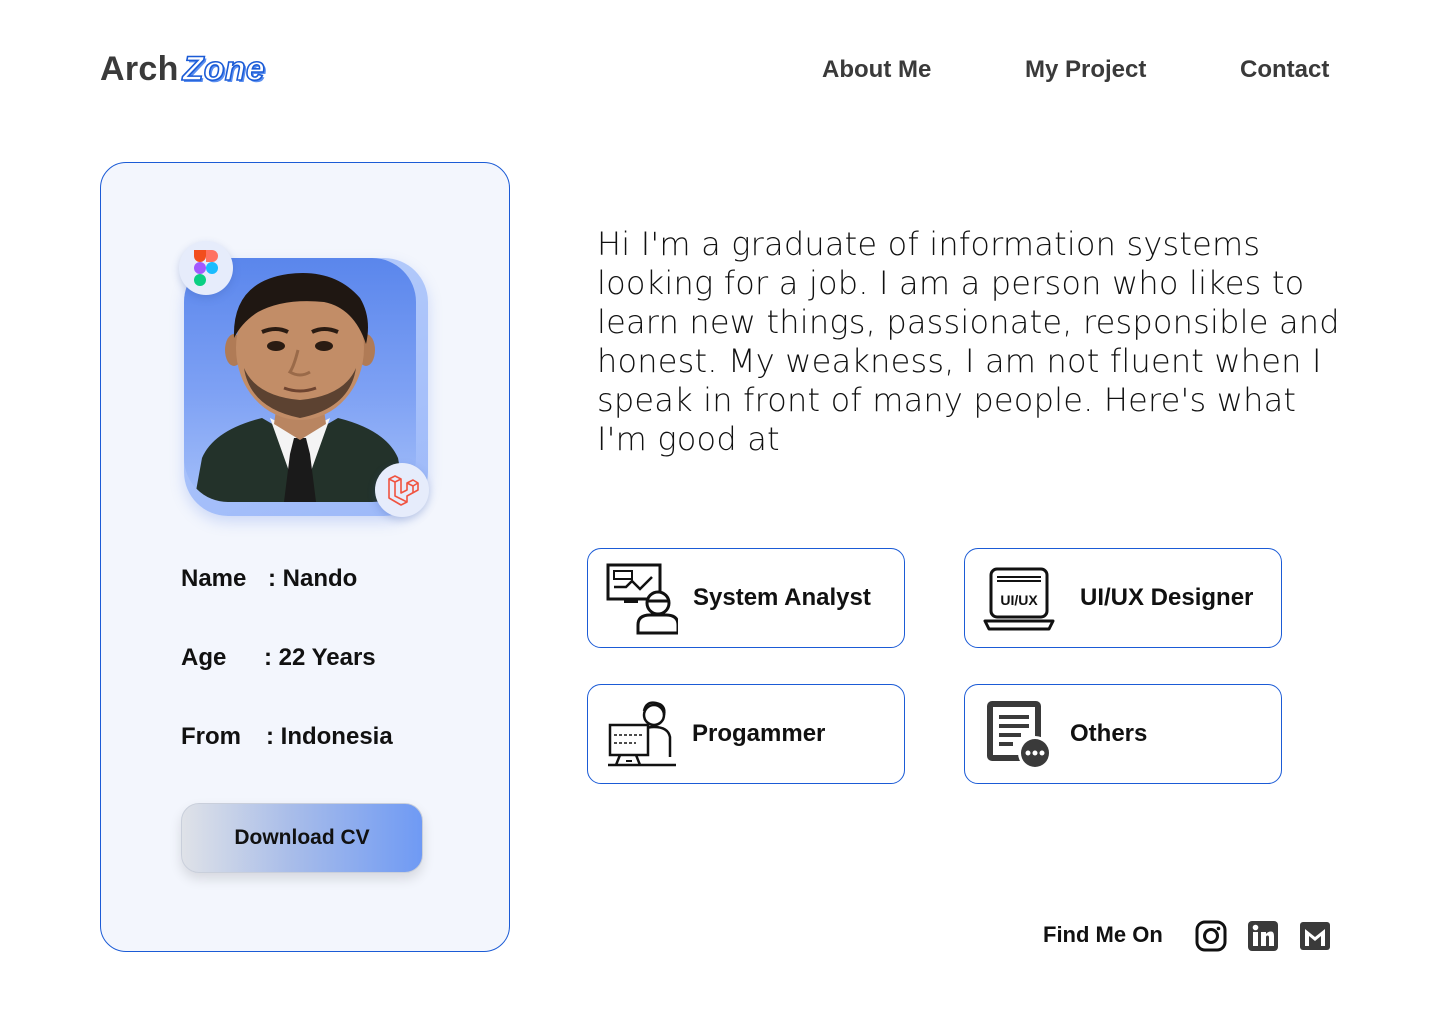 The width and height of the screenshot is (1440, 1024). What do you see at coordinates (1315, 936) in the screenshot?
I see `gmail-icon` at bounding box center [1315, 936].